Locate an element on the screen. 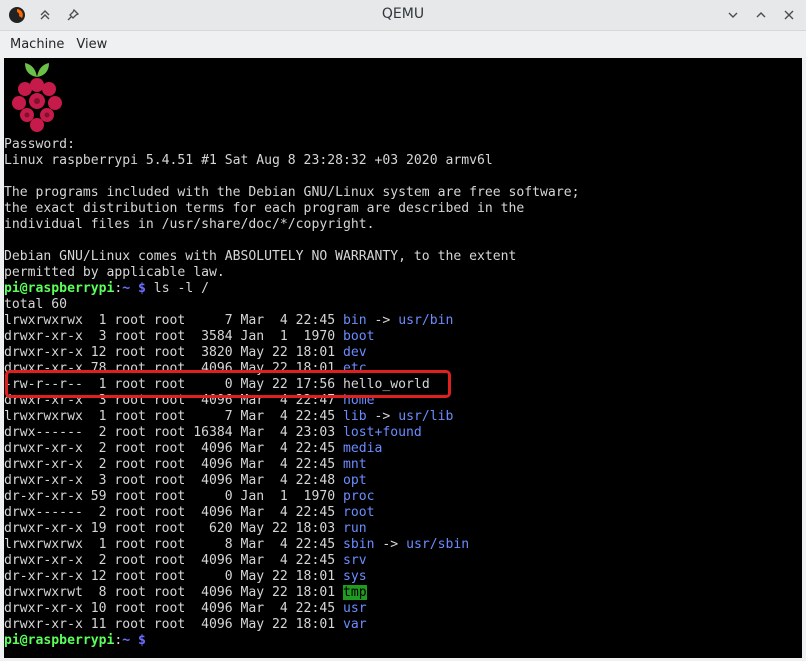 The image size is (806, 661). prompt-line: pi@raspberrypi:~ $ ls -l / is located at coordinates (291, 289).